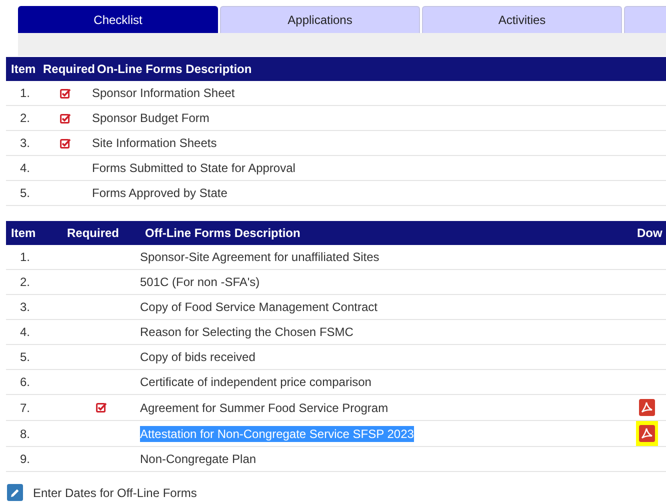 This screenshot has height=502, width=666. What do you see at coordinates (24, 433) in the screenshot?
I see `item-number: 8.` at bounding box center [24, 433].